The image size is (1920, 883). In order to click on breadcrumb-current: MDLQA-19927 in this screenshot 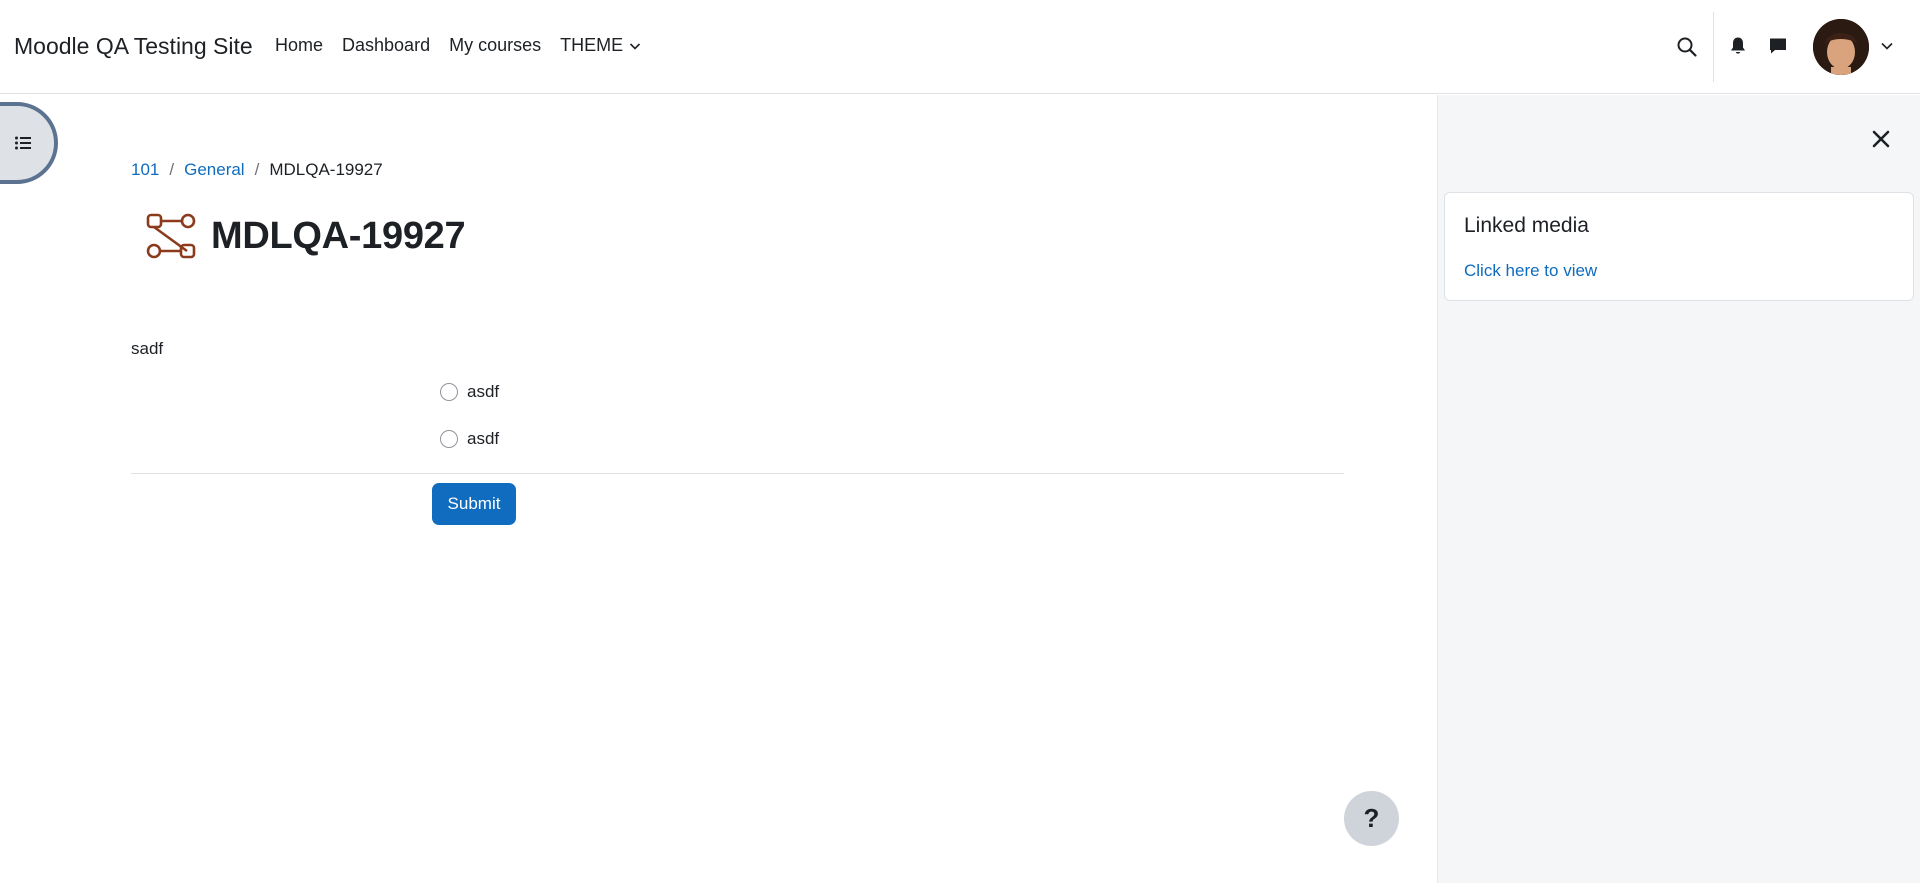, I will do `click(326, 169)`.